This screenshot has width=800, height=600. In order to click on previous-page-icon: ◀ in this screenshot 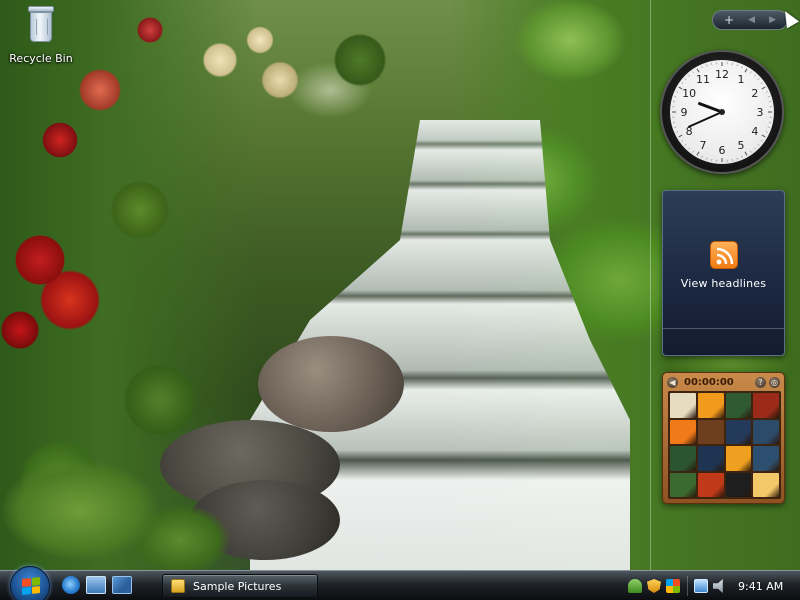, I will do `click(751, 20)`.